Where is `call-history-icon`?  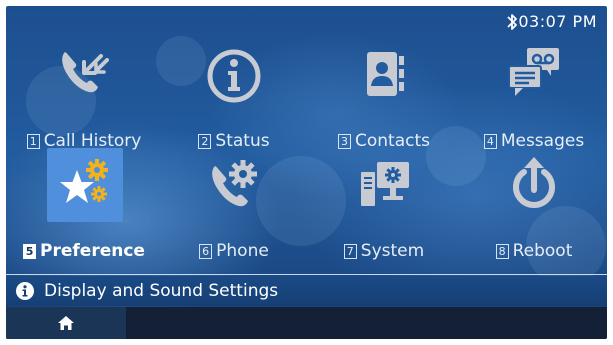
call-history-icon is located at coordinates (85, 72).